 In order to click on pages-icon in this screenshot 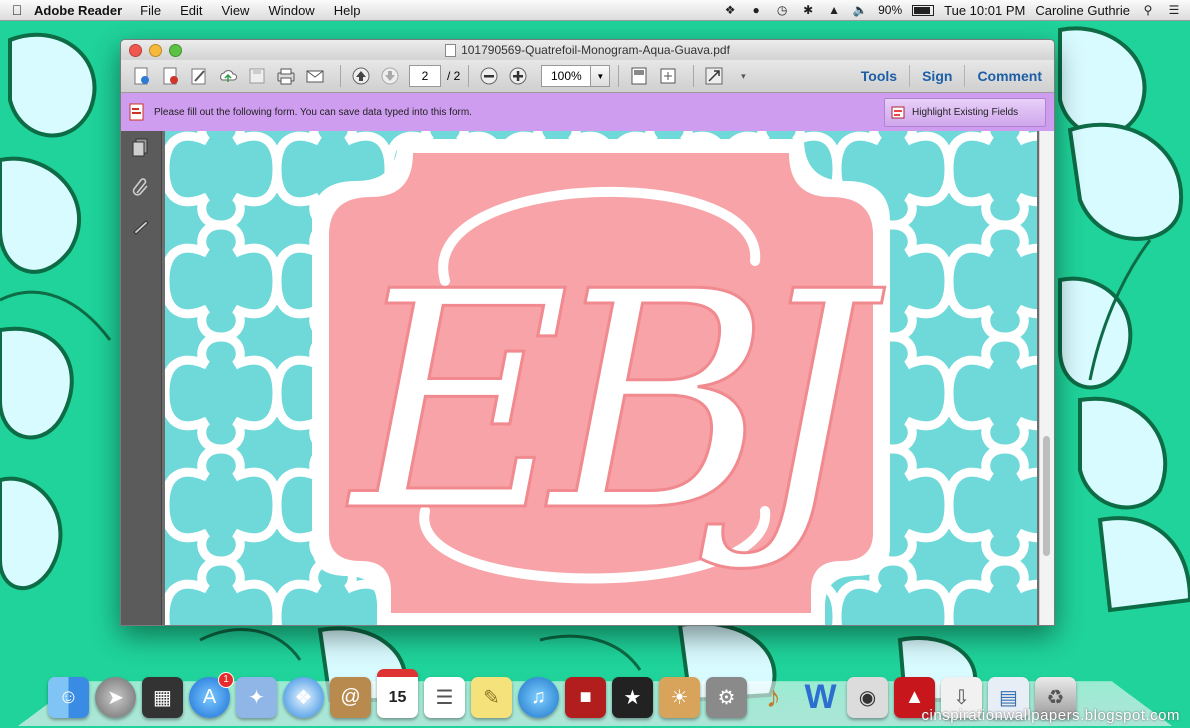, I will do `click(140, 147)`.